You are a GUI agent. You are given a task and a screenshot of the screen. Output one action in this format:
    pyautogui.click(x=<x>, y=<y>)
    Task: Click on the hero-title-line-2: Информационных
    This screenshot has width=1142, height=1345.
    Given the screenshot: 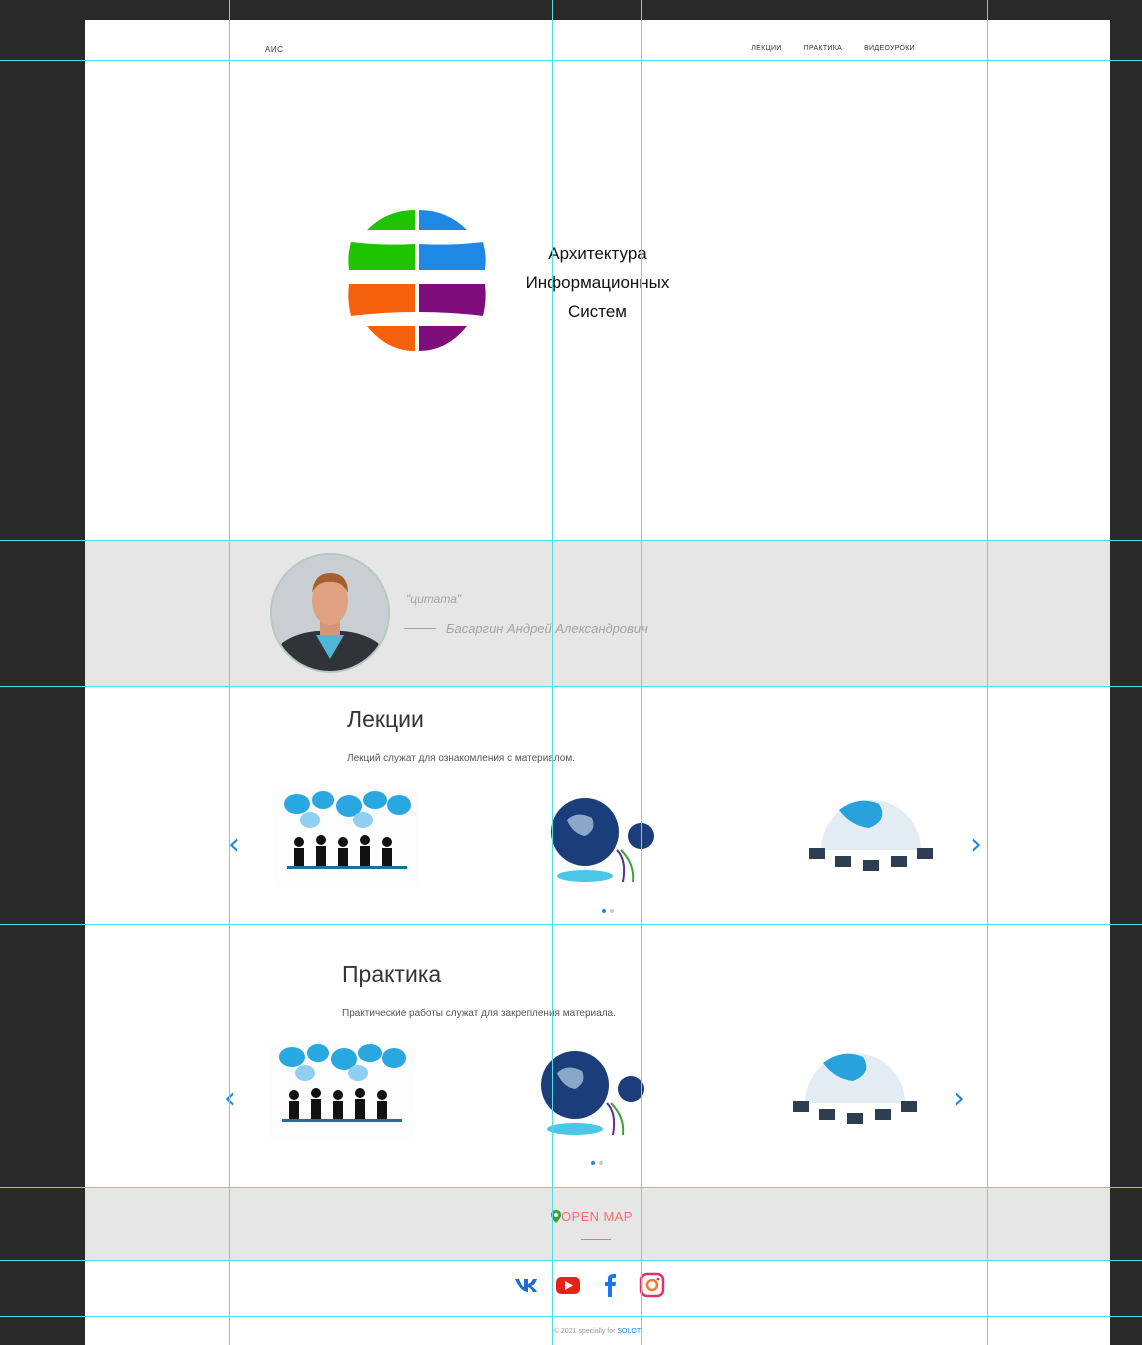 What is the action you would take?
    pyautogui.click(x=597, y=282)
    